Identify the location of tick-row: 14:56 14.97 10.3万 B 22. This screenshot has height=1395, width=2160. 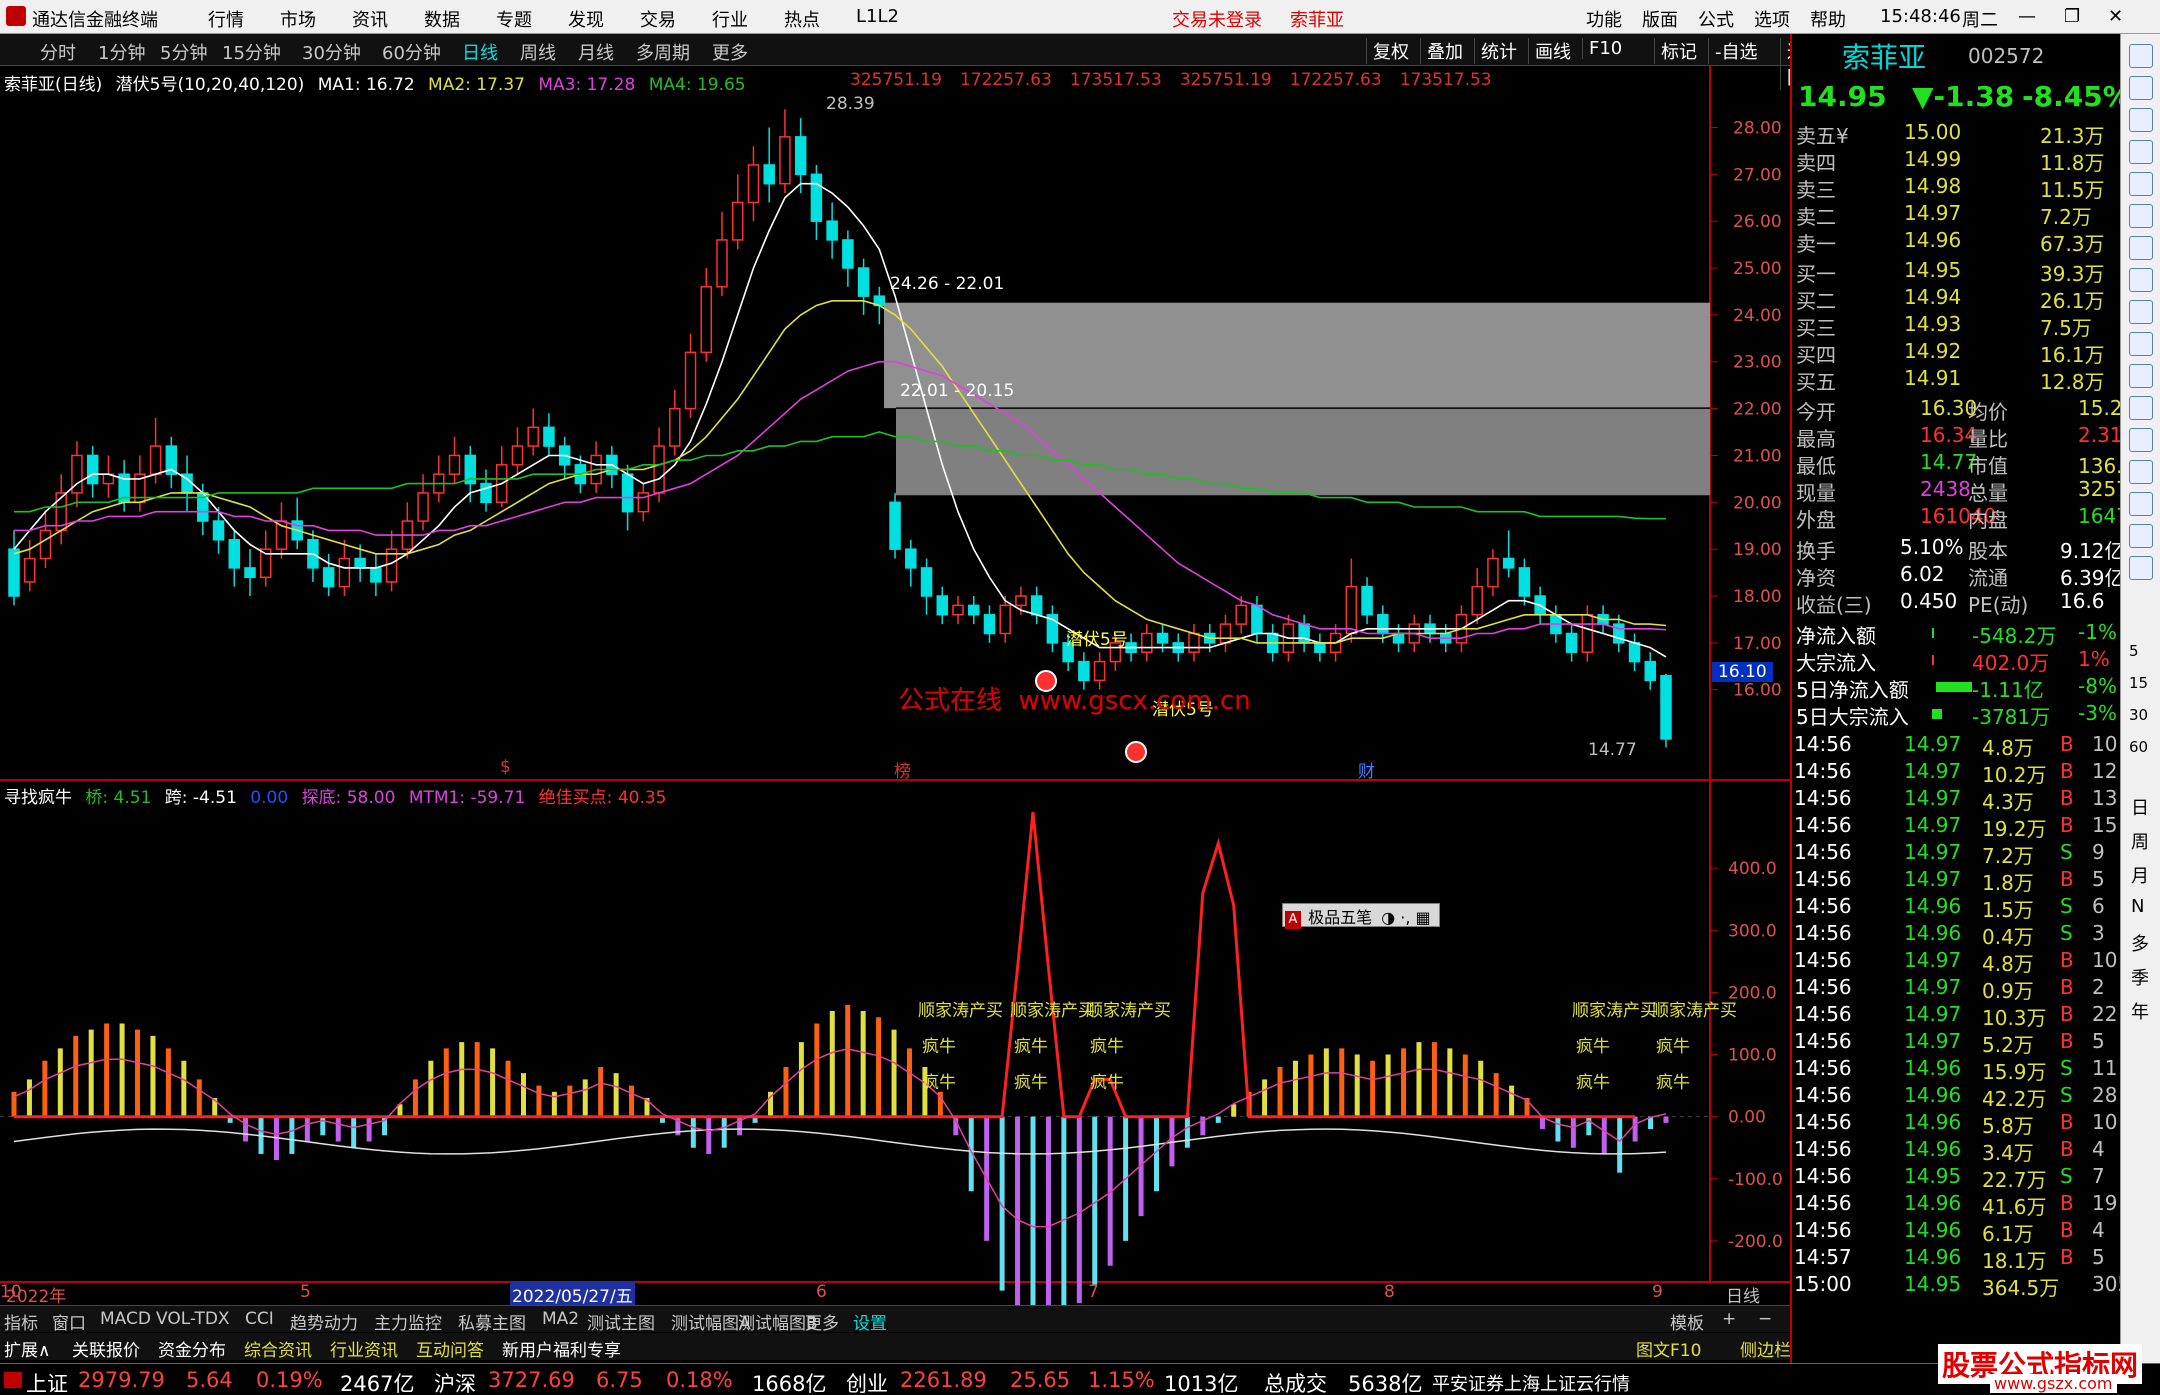
(1957, 1016).